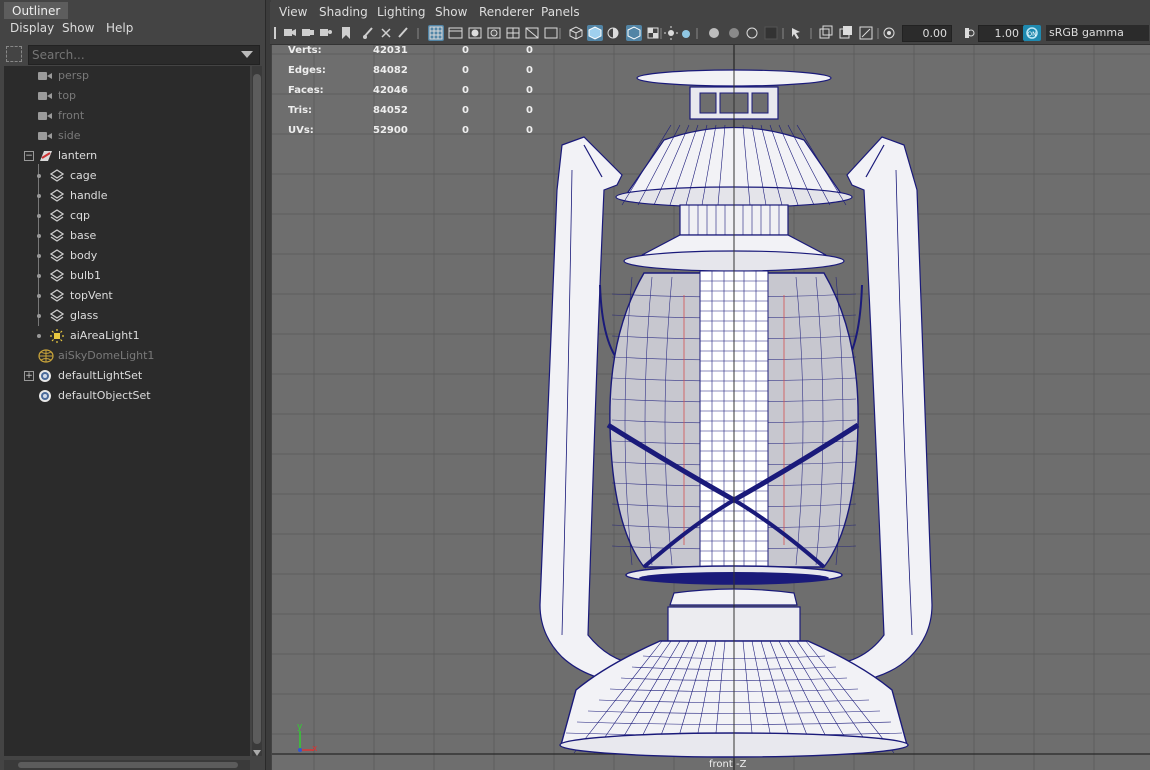  What do you see at coordinates (293, 12) in the screenshot?
I see `menu-view: View` at bounding box center [293, 12].